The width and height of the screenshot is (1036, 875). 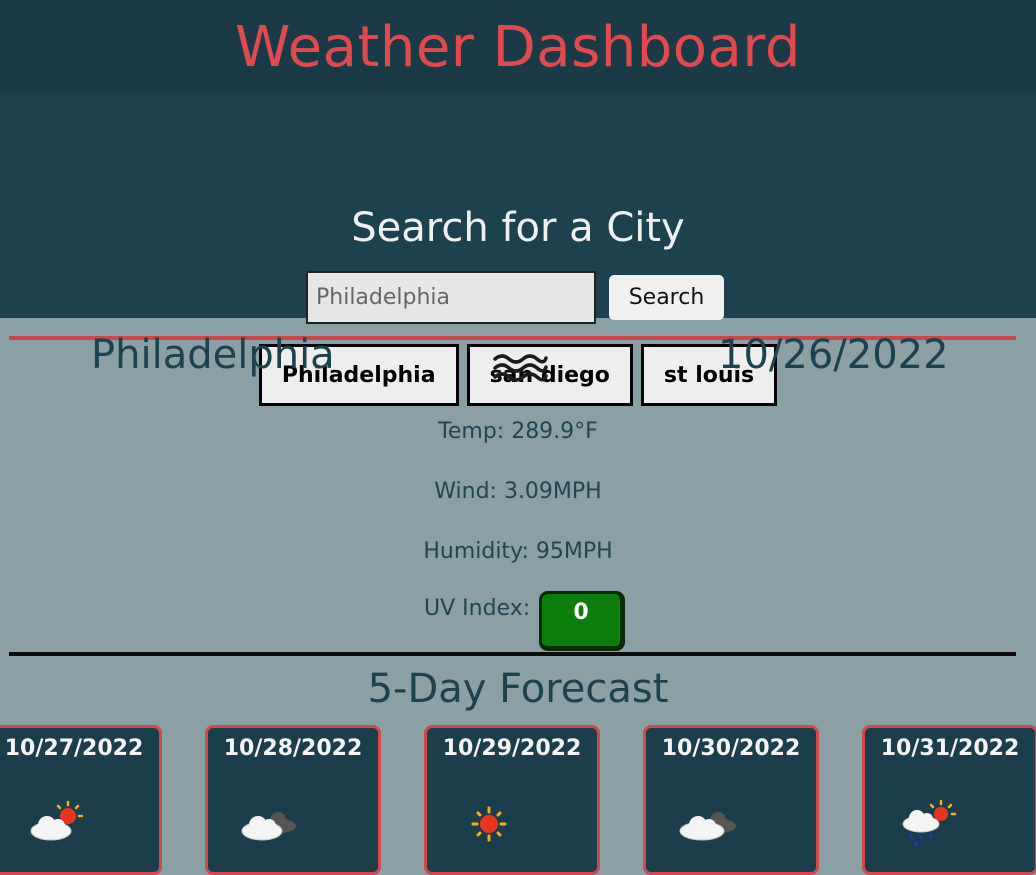 I want to click on current-humidity: Humidity: 95MPH, so click(x=518, y=551).